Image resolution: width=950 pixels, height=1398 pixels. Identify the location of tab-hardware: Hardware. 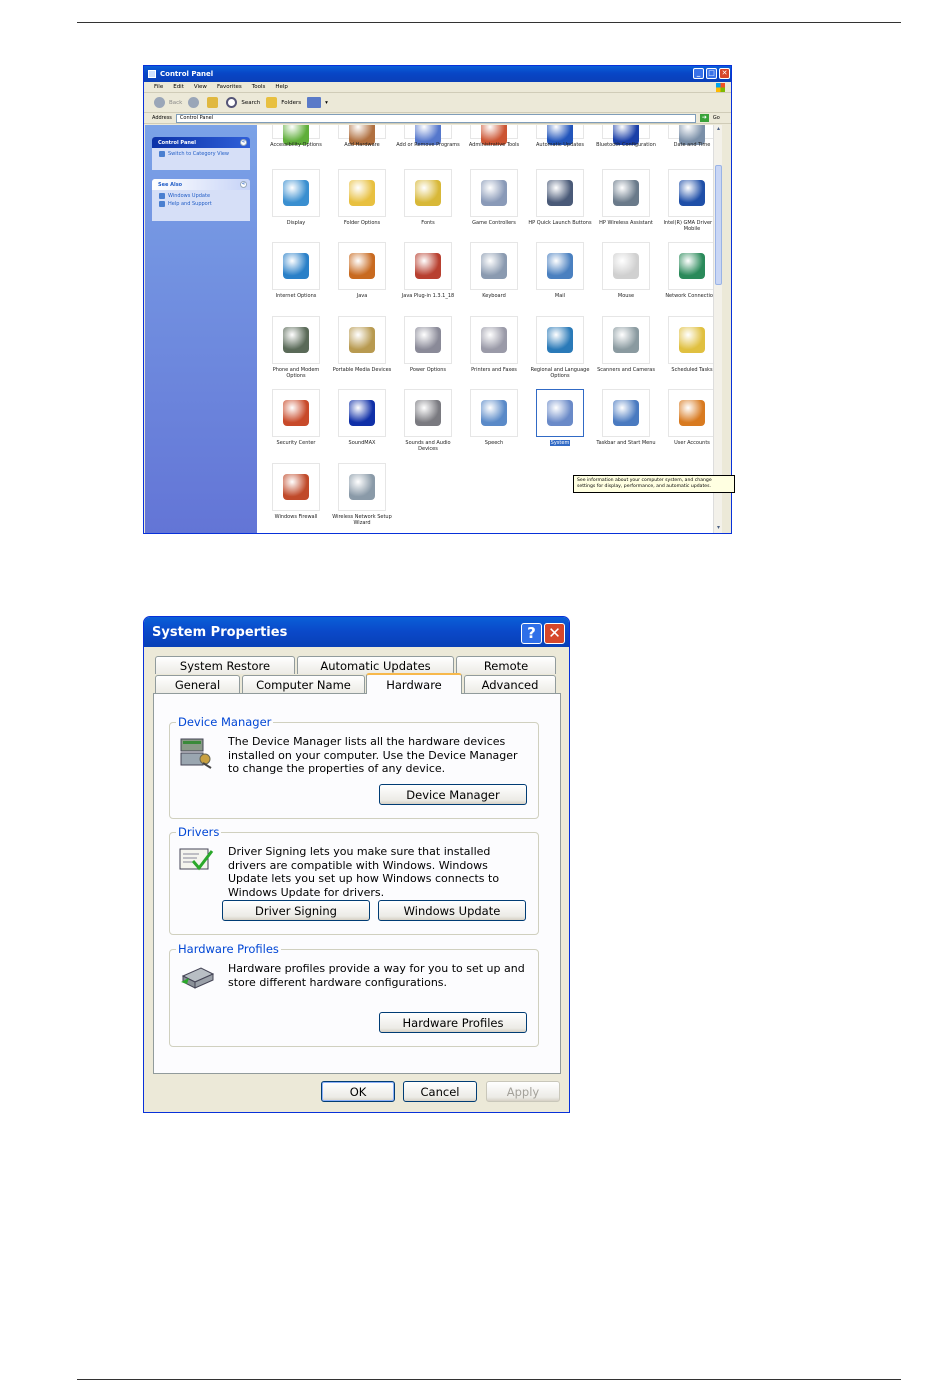
(414, 683).